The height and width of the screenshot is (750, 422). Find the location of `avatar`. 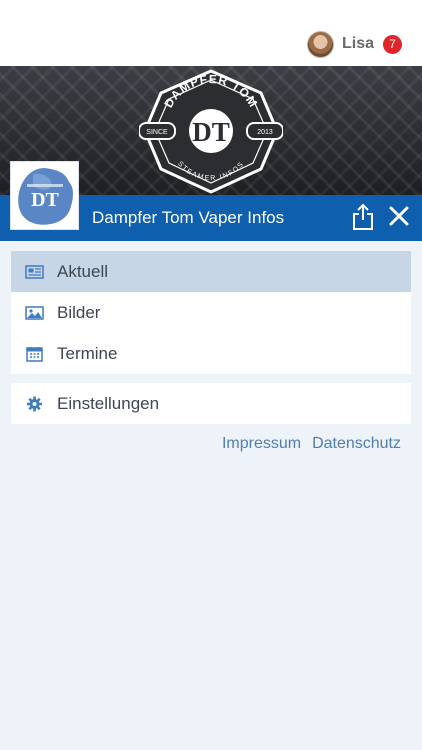

avatar is located at coordinates (320, 44).